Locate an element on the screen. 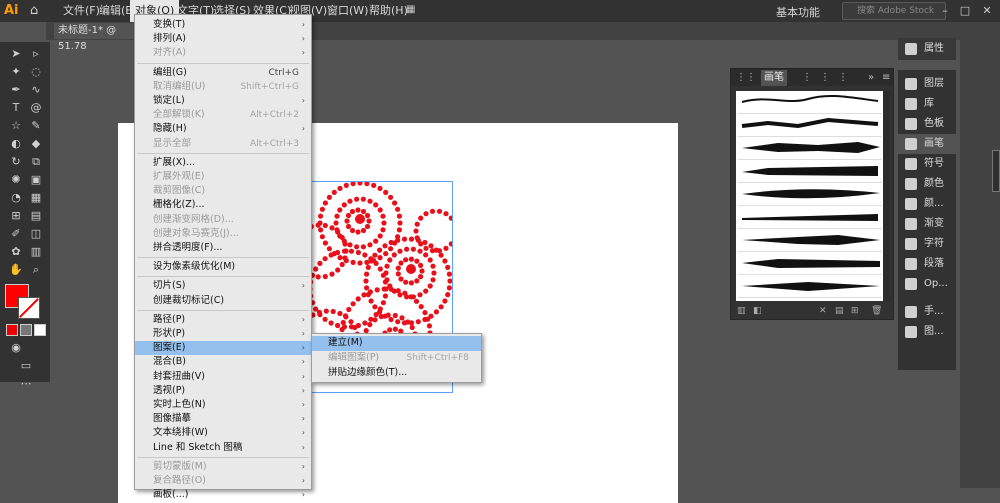  draw-mode-icon: ◉ is located at coordinates (16, 348).